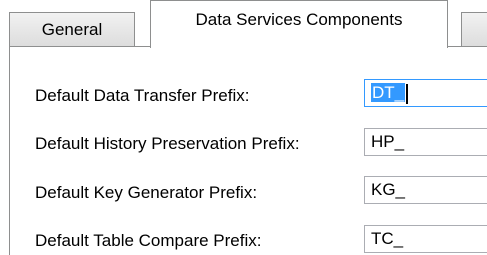  Describe the element at coordinates (167, 143) in the screenshot. I see `history-preservation-prefix-label: Default History Preservation Prefix:` at that location.